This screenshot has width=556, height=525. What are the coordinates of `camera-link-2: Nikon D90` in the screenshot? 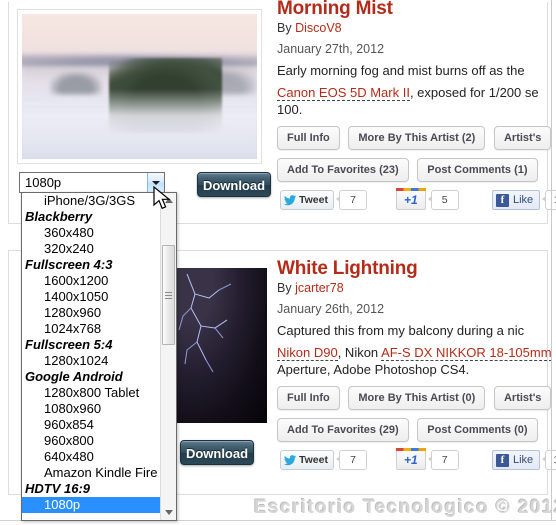 It's located at (307, 353).